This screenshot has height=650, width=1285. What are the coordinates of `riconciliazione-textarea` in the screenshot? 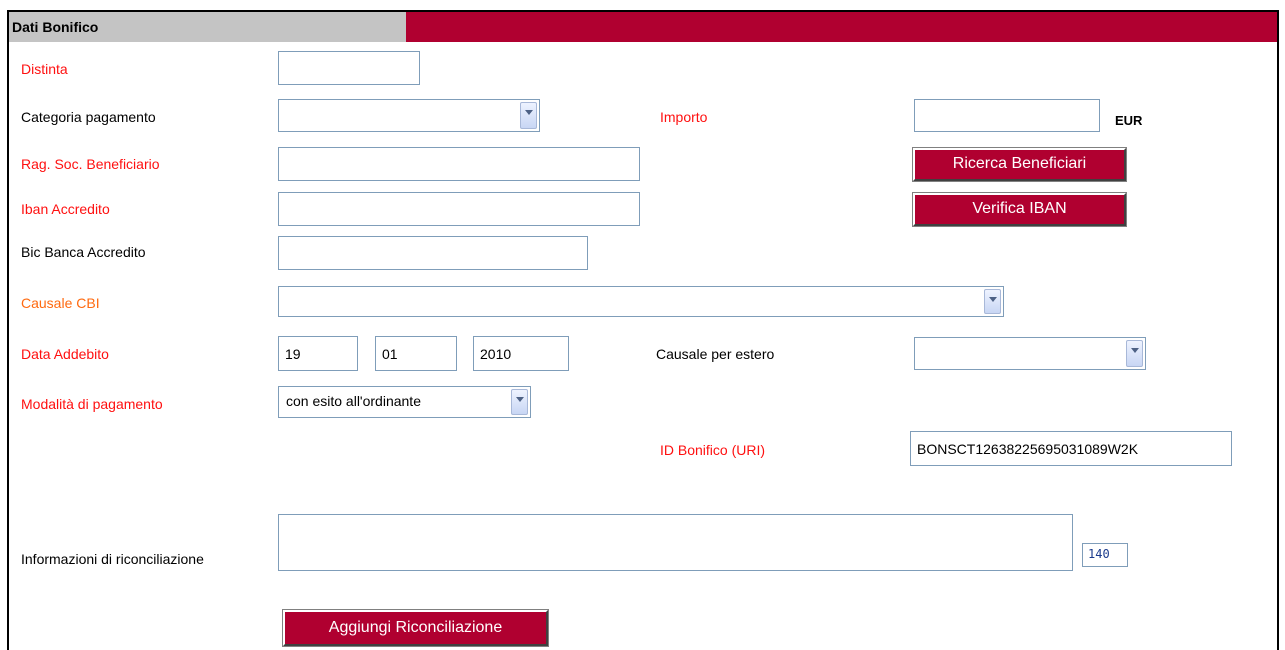 It's located at (675, 542).